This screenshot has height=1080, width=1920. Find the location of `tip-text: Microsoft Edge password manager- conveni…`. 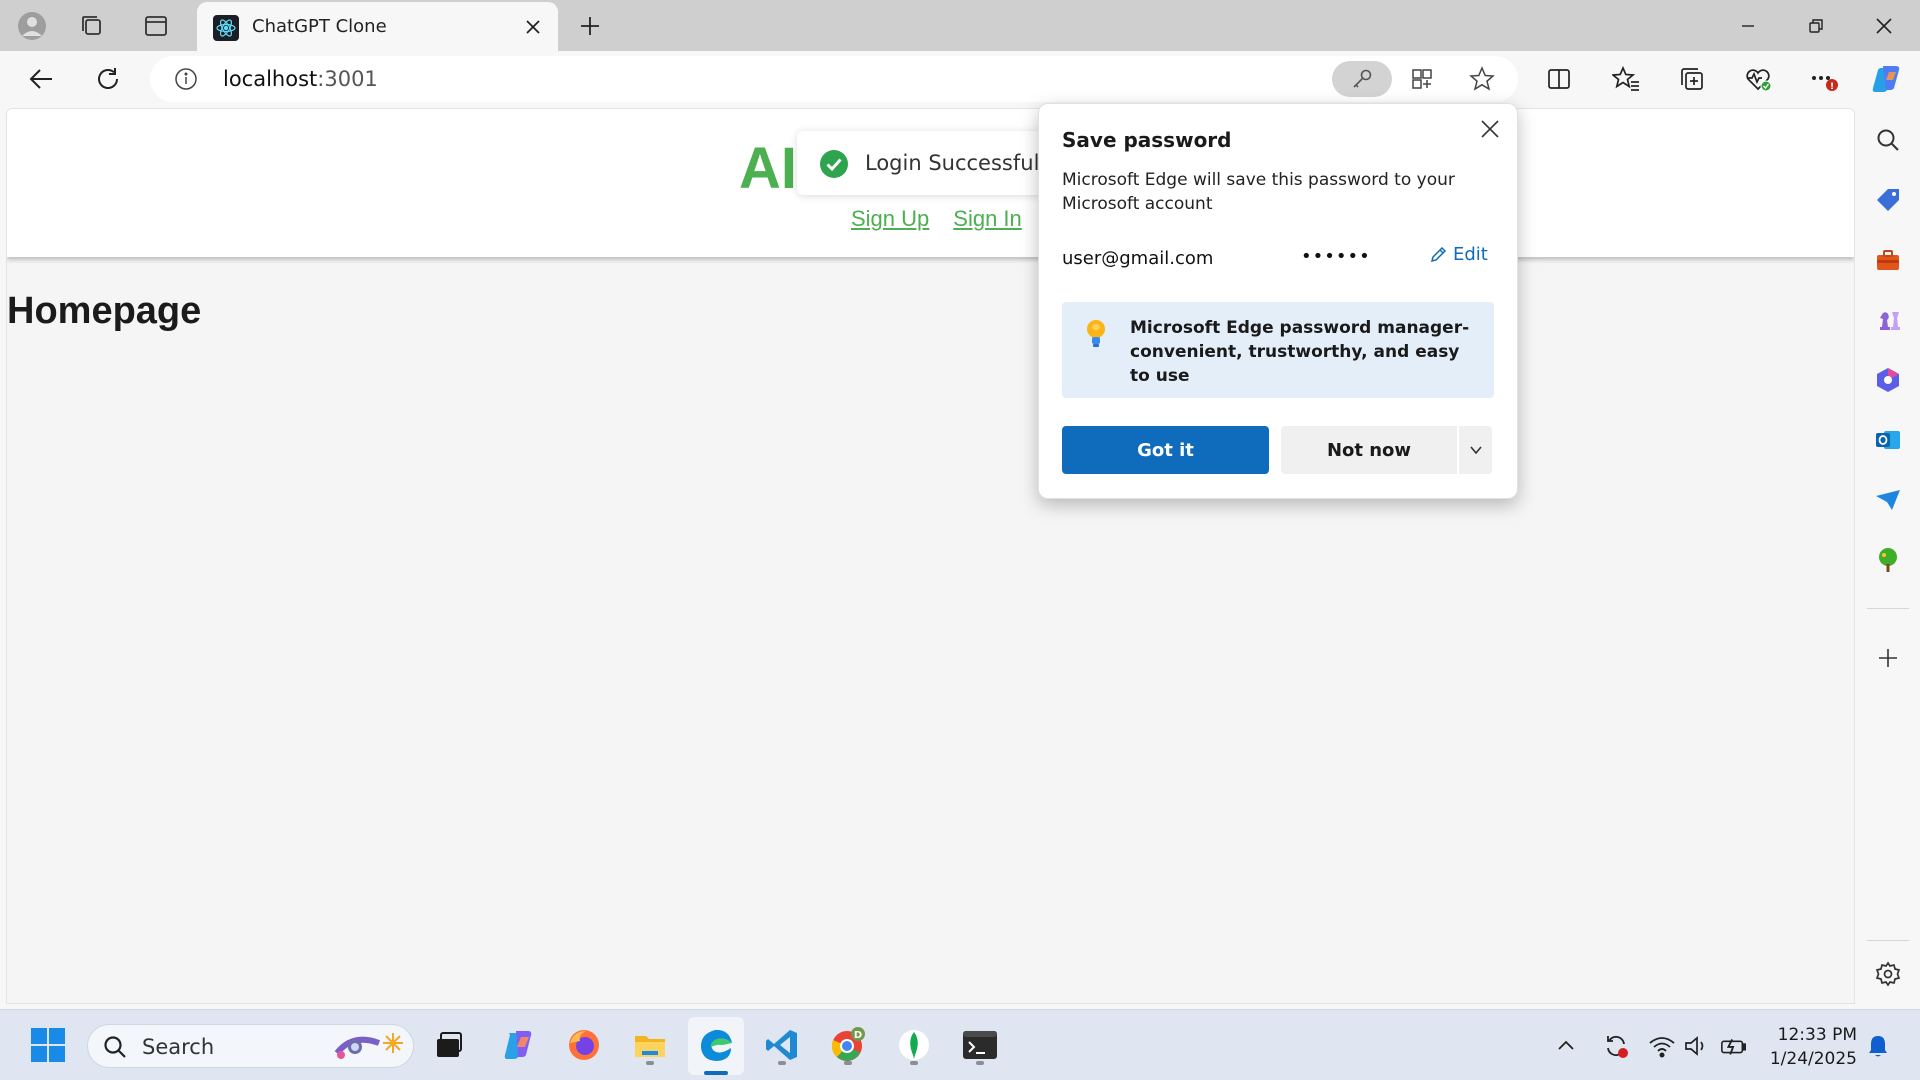

tip-text: Microsoft Edge password manager- conveni… is located at coordinates (1300, 352).